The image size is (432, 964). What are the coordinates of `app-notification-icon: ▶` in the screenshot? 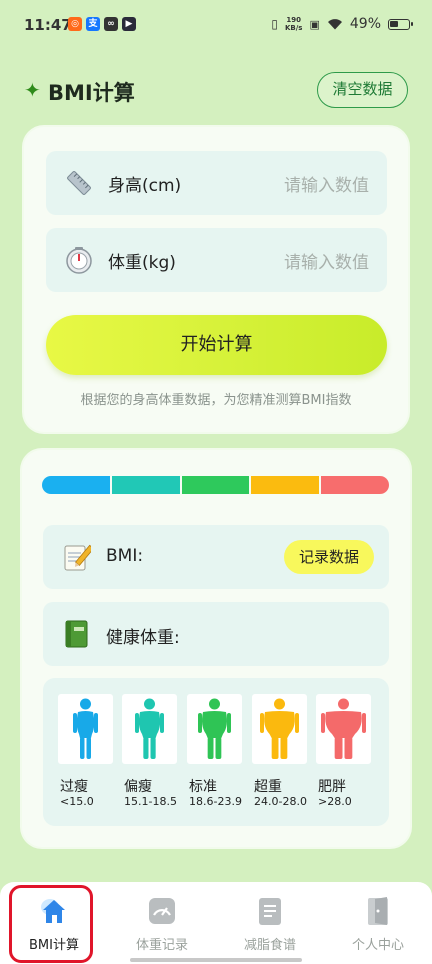 It's located at (129, 24).